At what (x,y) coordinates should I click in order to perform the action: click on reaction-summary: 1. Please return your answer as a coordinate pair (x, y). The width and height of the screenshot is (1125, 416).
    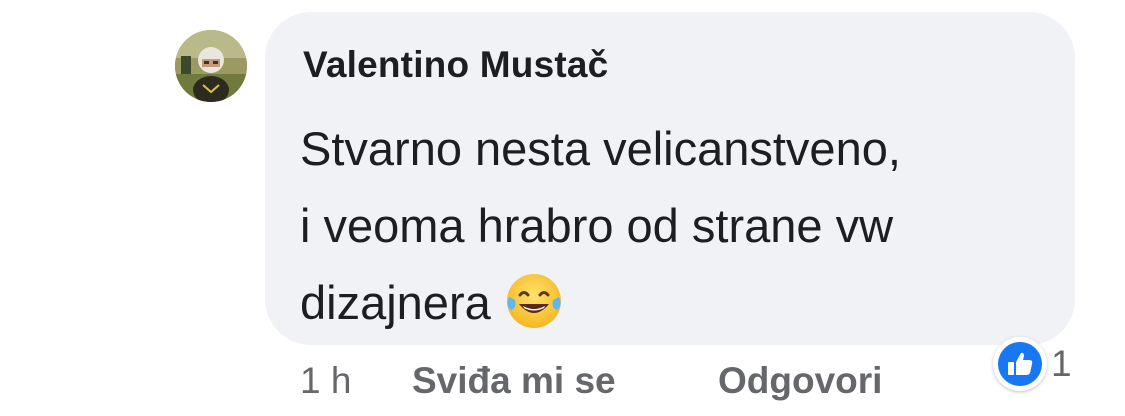
    Looking at the image, I should click on (1032, 364).